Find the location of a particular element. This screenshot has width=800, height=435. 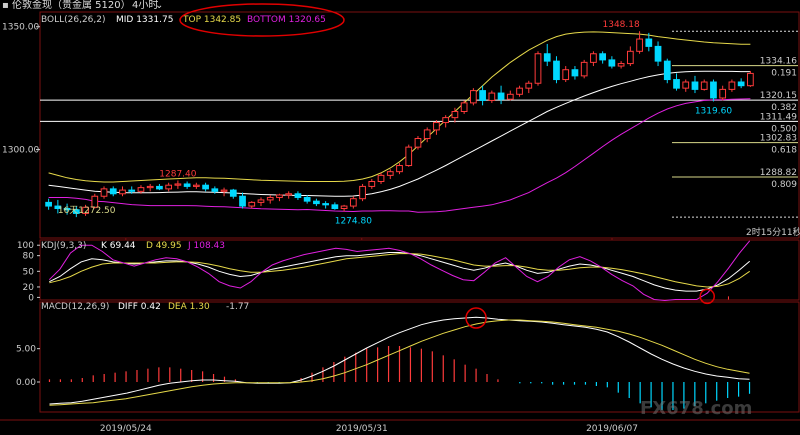

price-tick-label: 1300.00 is located at coordinates (20, 151).